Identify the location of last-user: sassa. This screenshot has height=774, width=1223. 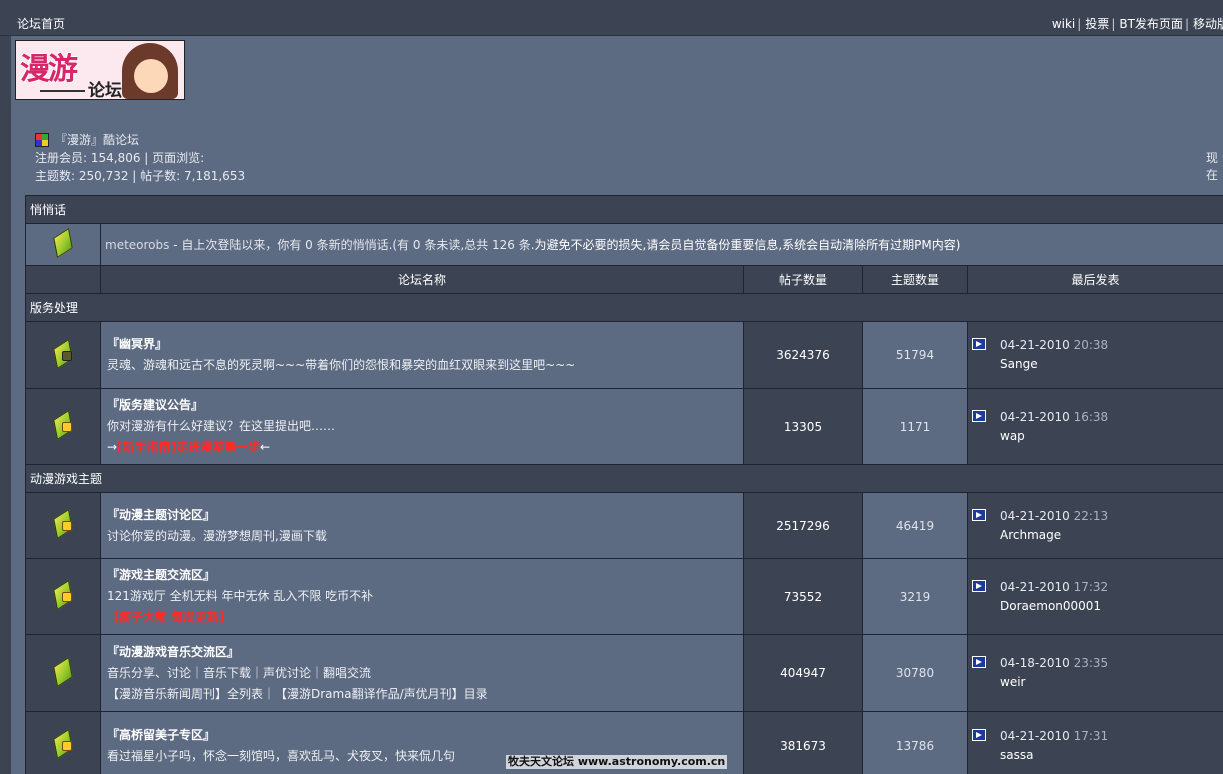
(1016, 755).